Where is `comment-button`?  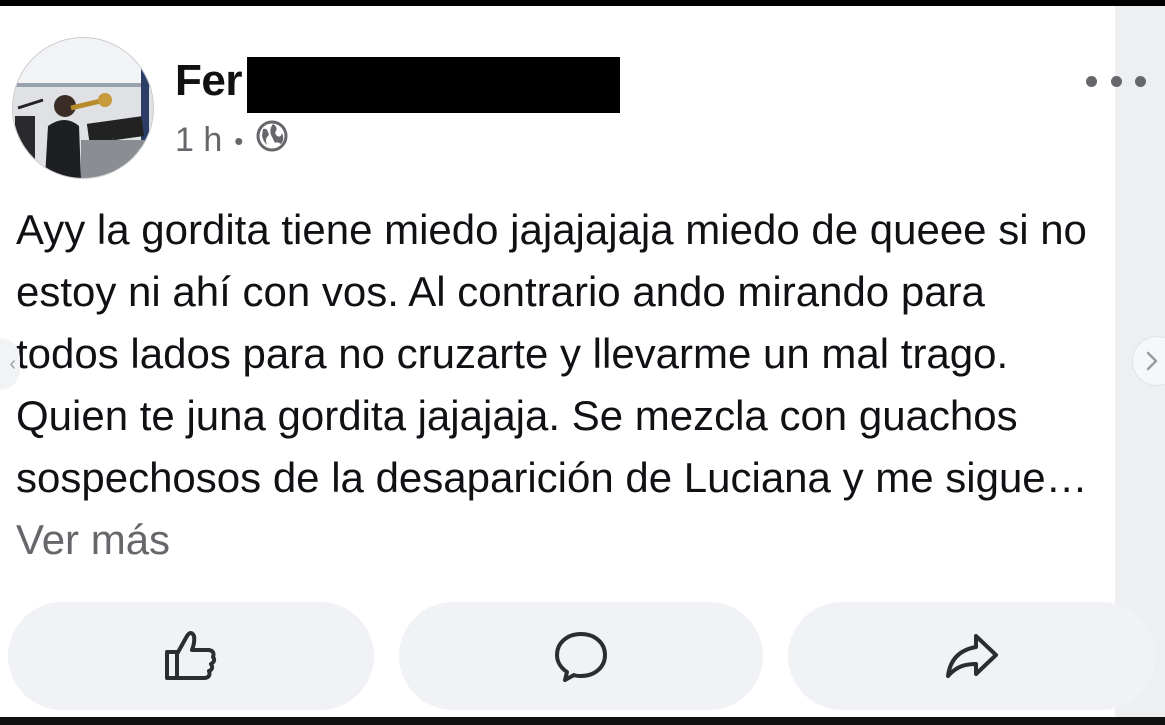
comment-button is located at coordinates (581, 656).